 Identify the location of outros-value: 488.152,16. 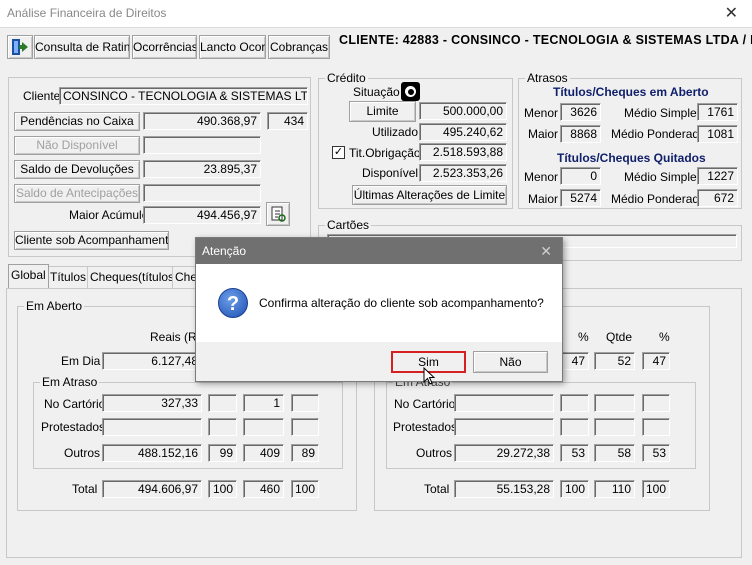
(152, 453).